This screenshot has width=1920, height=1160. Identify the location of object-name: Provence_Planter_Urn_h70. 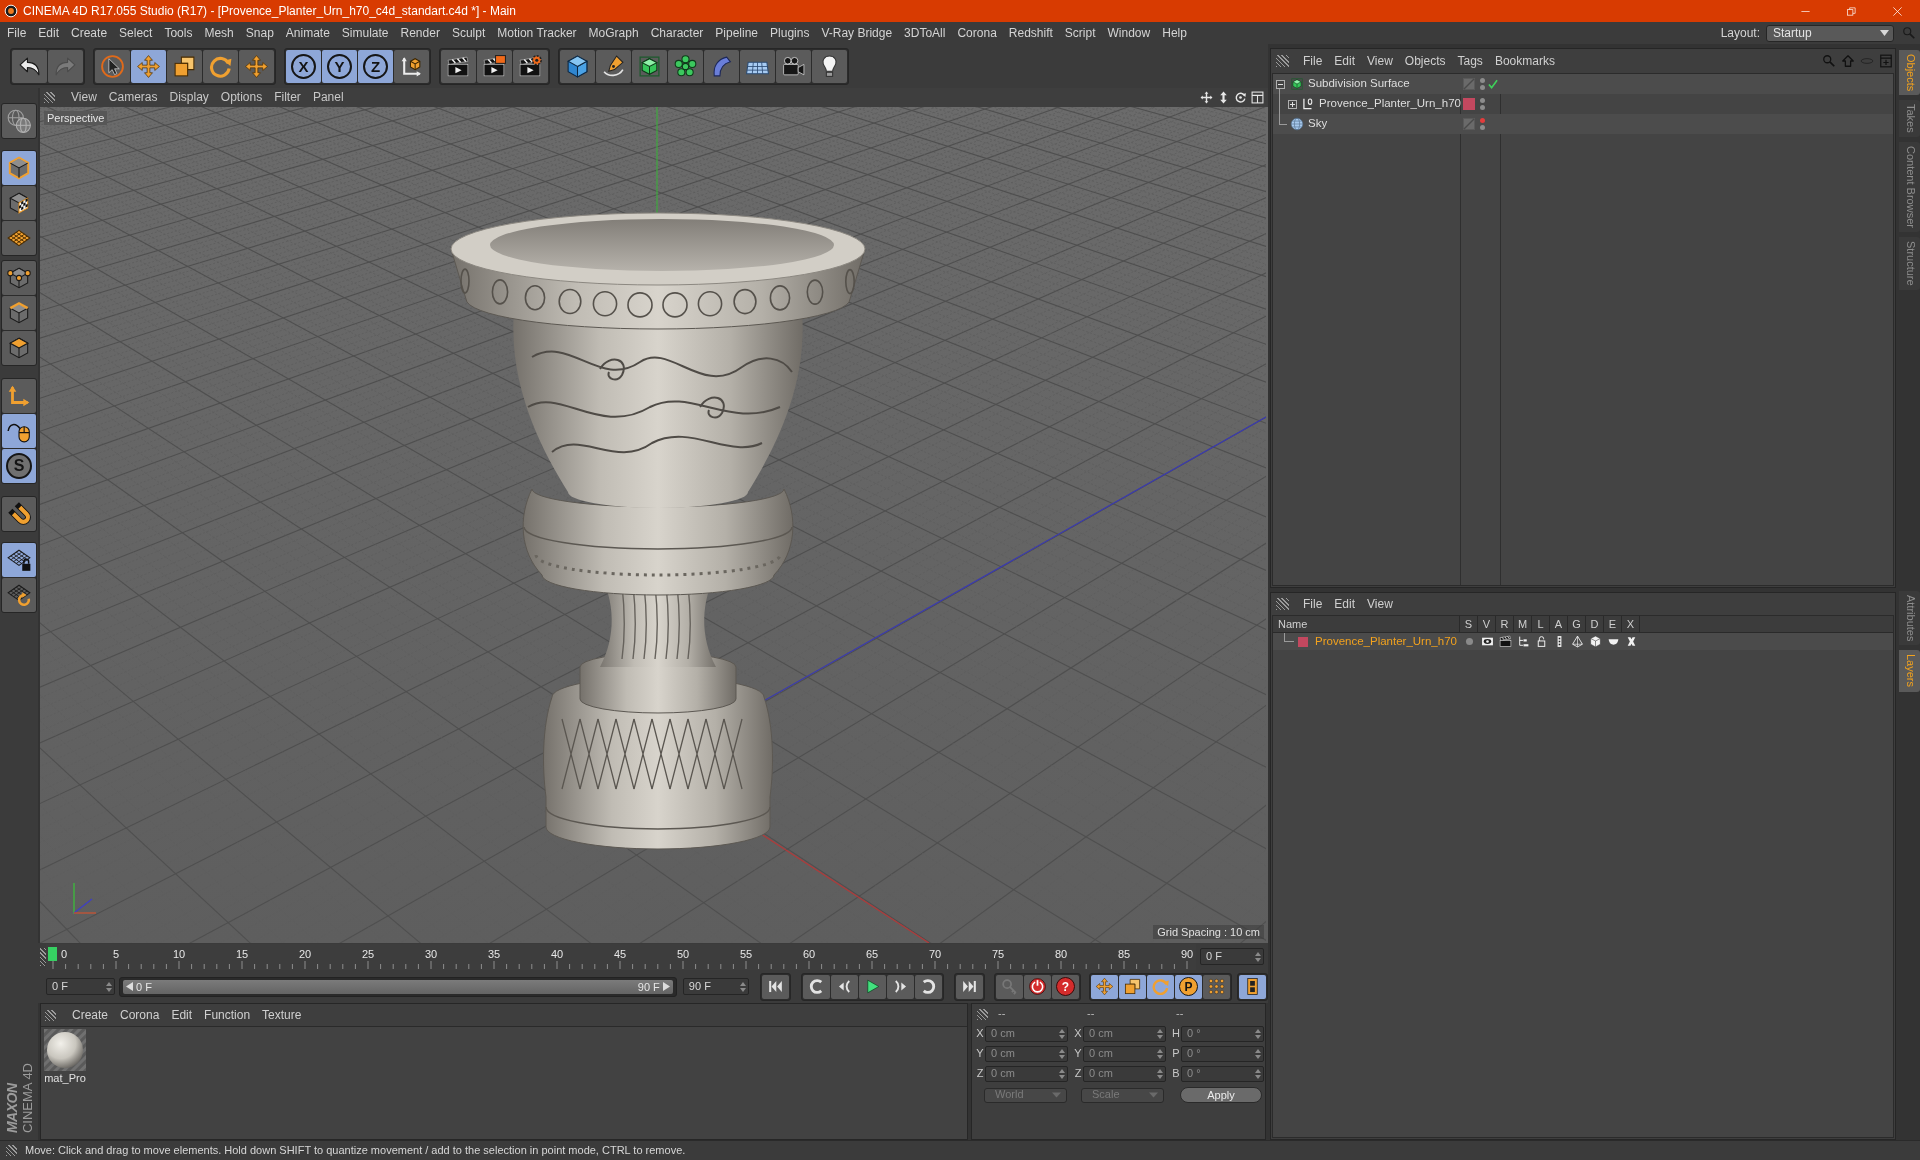
(1390, 104).